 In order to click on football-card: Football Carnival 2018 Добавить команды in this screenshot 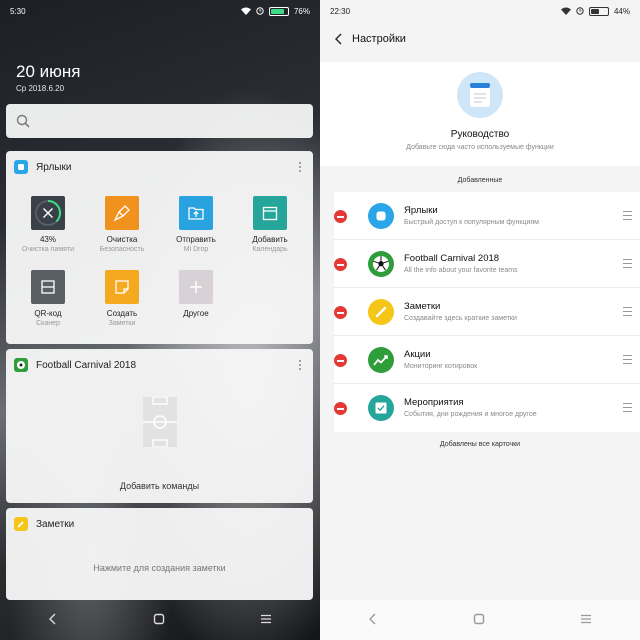, I will do `click(159, 426)`.